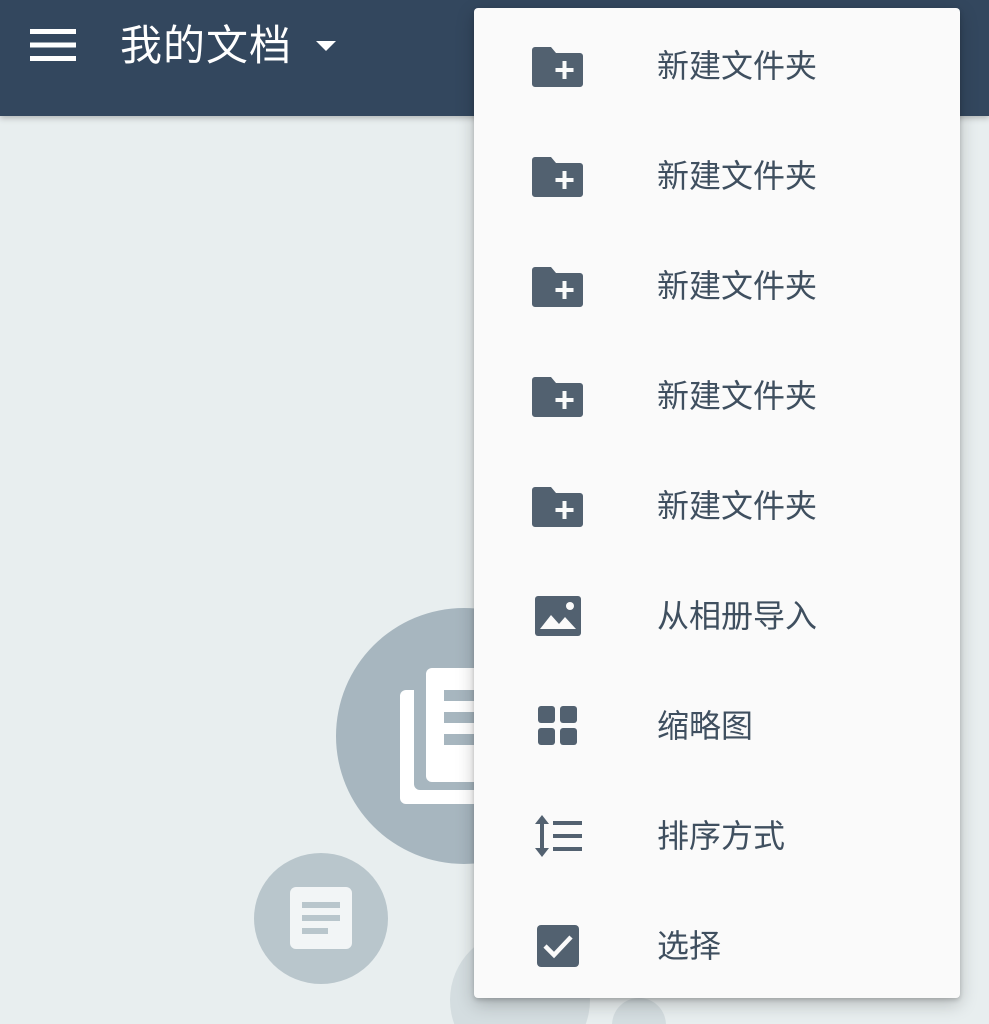  I want to click on menu-item-select: 选择, so click(717, 946).